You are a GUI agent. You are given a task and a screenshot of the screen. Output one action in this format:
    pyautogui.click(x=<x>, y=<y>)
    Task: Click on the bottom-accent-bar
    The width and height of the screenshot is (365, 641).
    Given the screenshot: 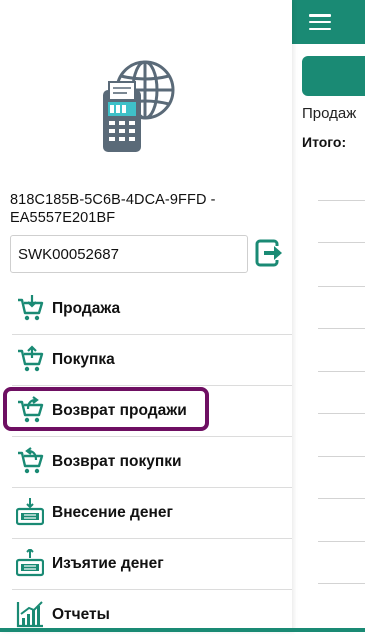 What is the action you would take?
    pyautogui.click(x=182, y=630)
    